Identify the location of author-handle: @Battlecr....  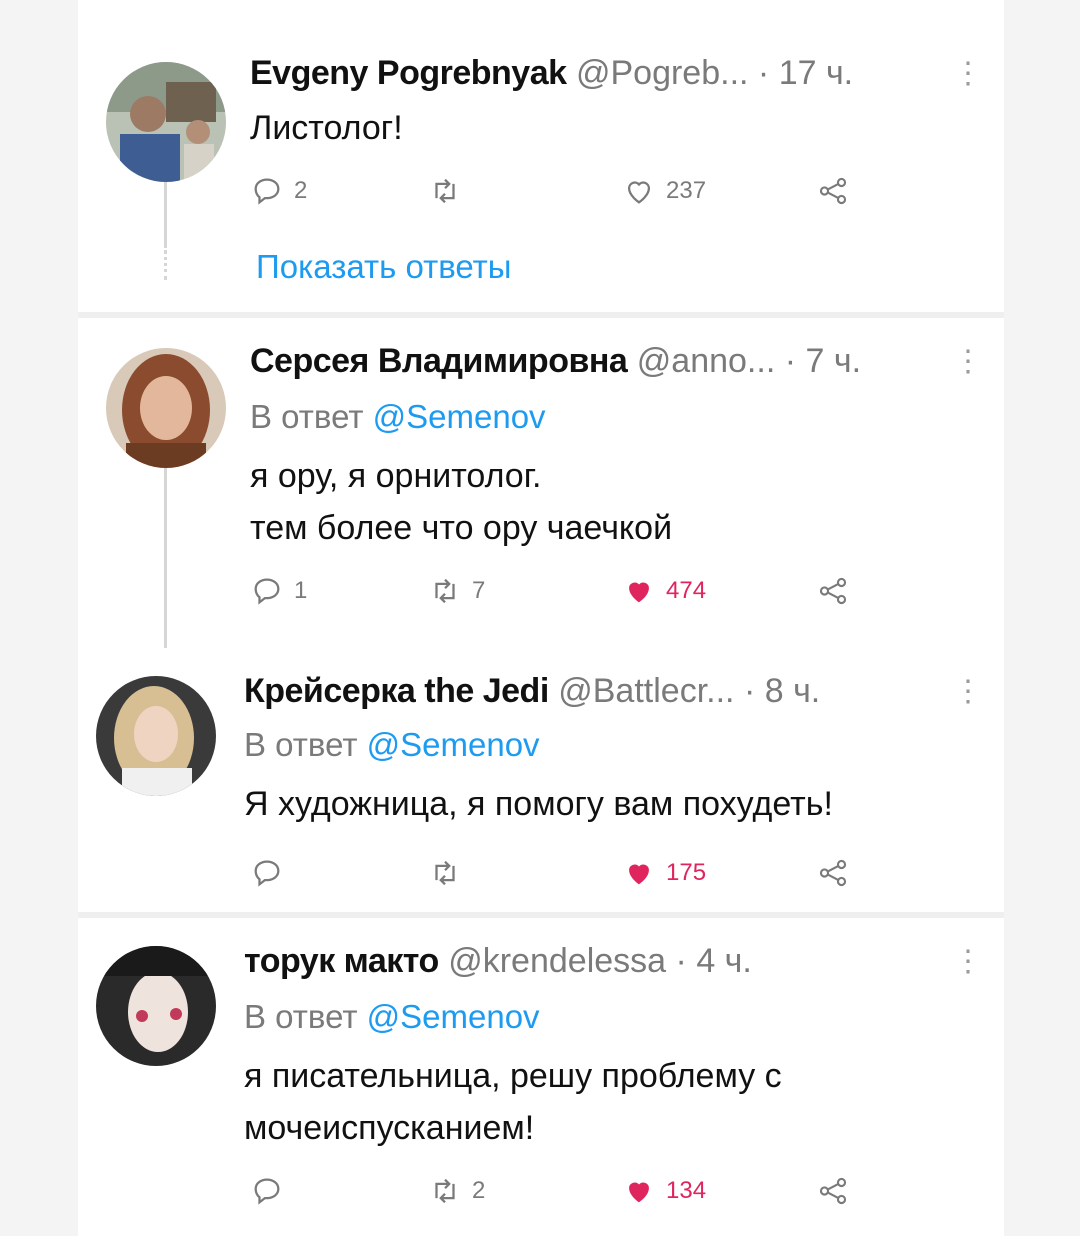
(646, 691).